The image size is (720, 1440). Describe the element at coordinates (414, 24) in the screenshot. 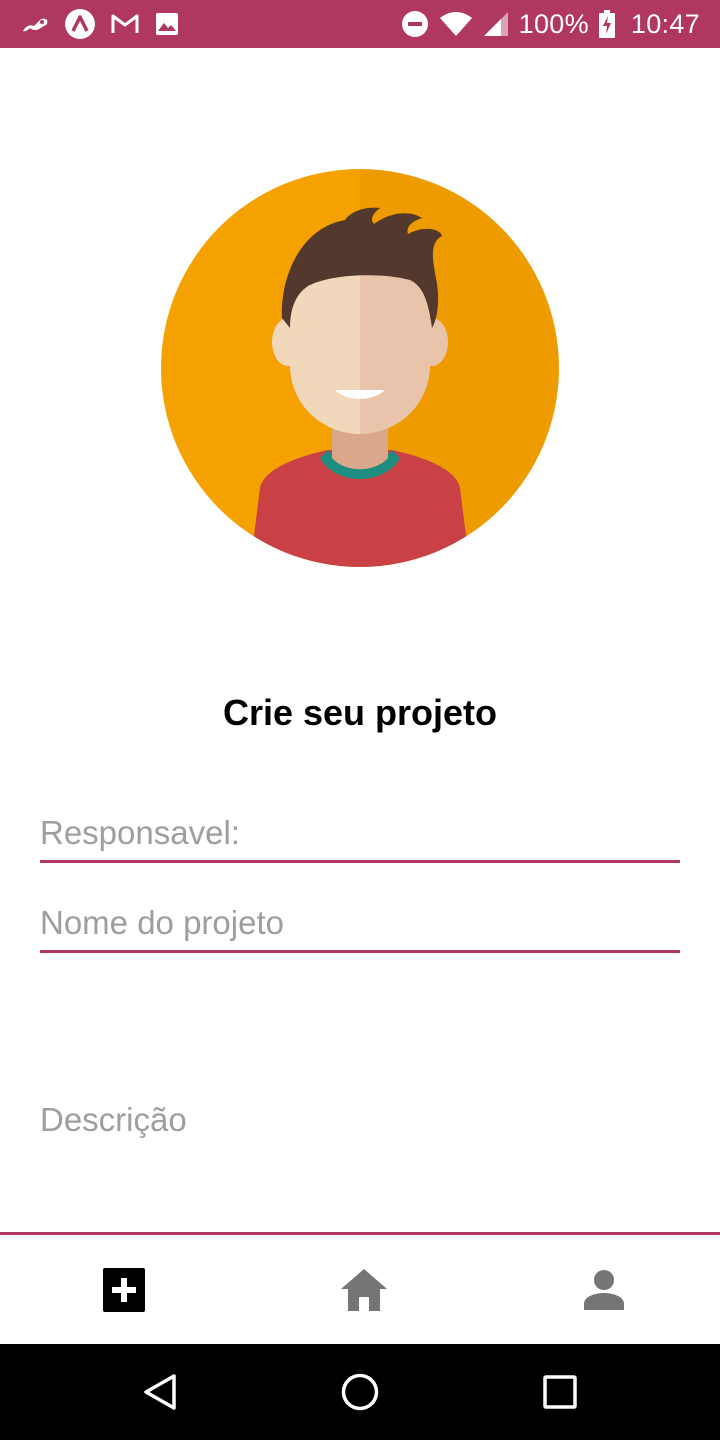

I see `do-not-disturb-icon` at that location.